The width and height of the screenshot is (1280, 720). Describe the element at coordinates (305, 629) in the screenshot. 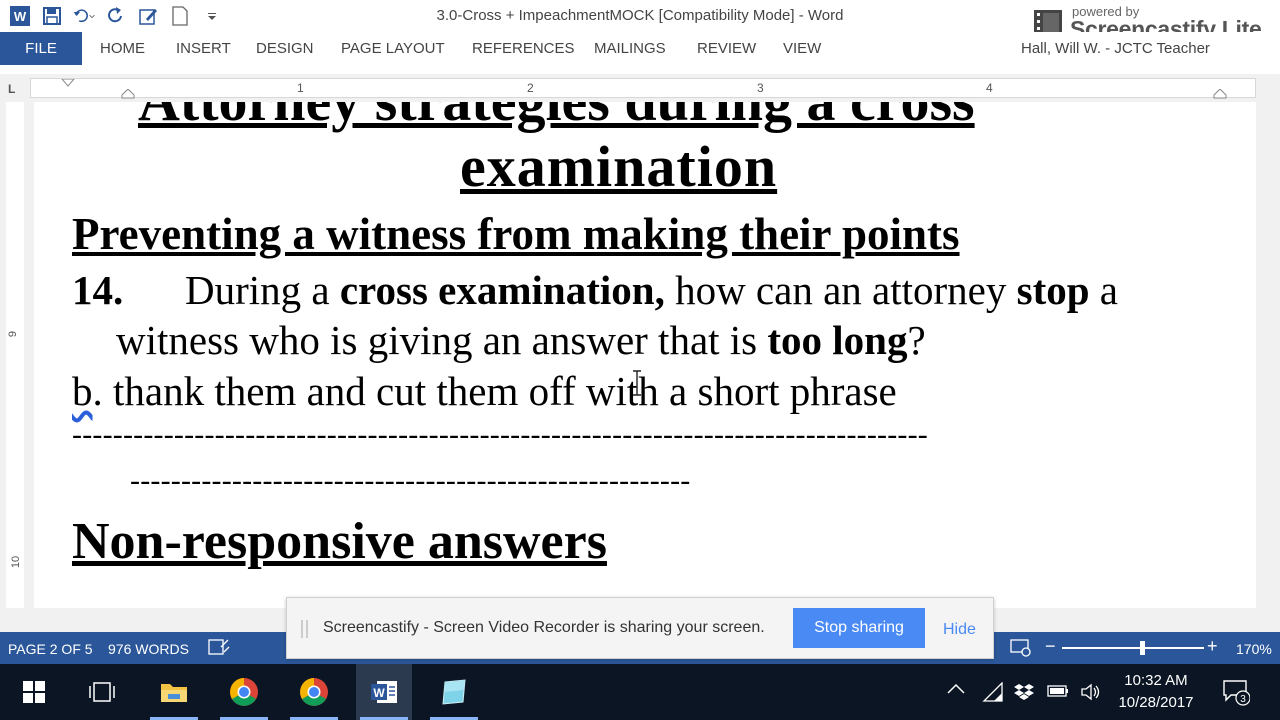

I see `drag-handle-icon` at that location.